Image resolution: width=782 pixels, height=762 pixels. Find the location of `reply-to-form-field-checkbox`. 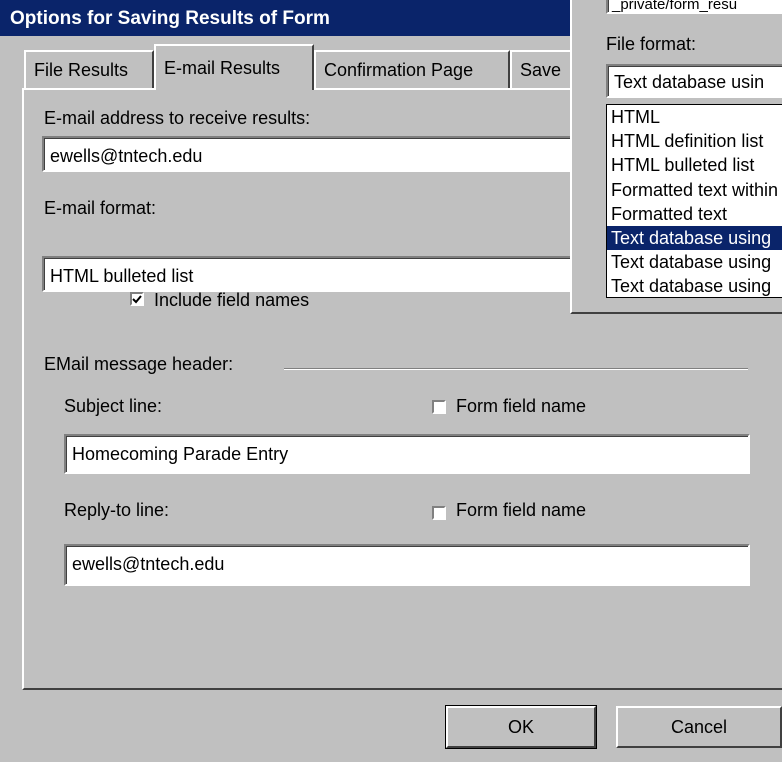

reply-to-form-field-checkbox is located at coordinates (439, 513).